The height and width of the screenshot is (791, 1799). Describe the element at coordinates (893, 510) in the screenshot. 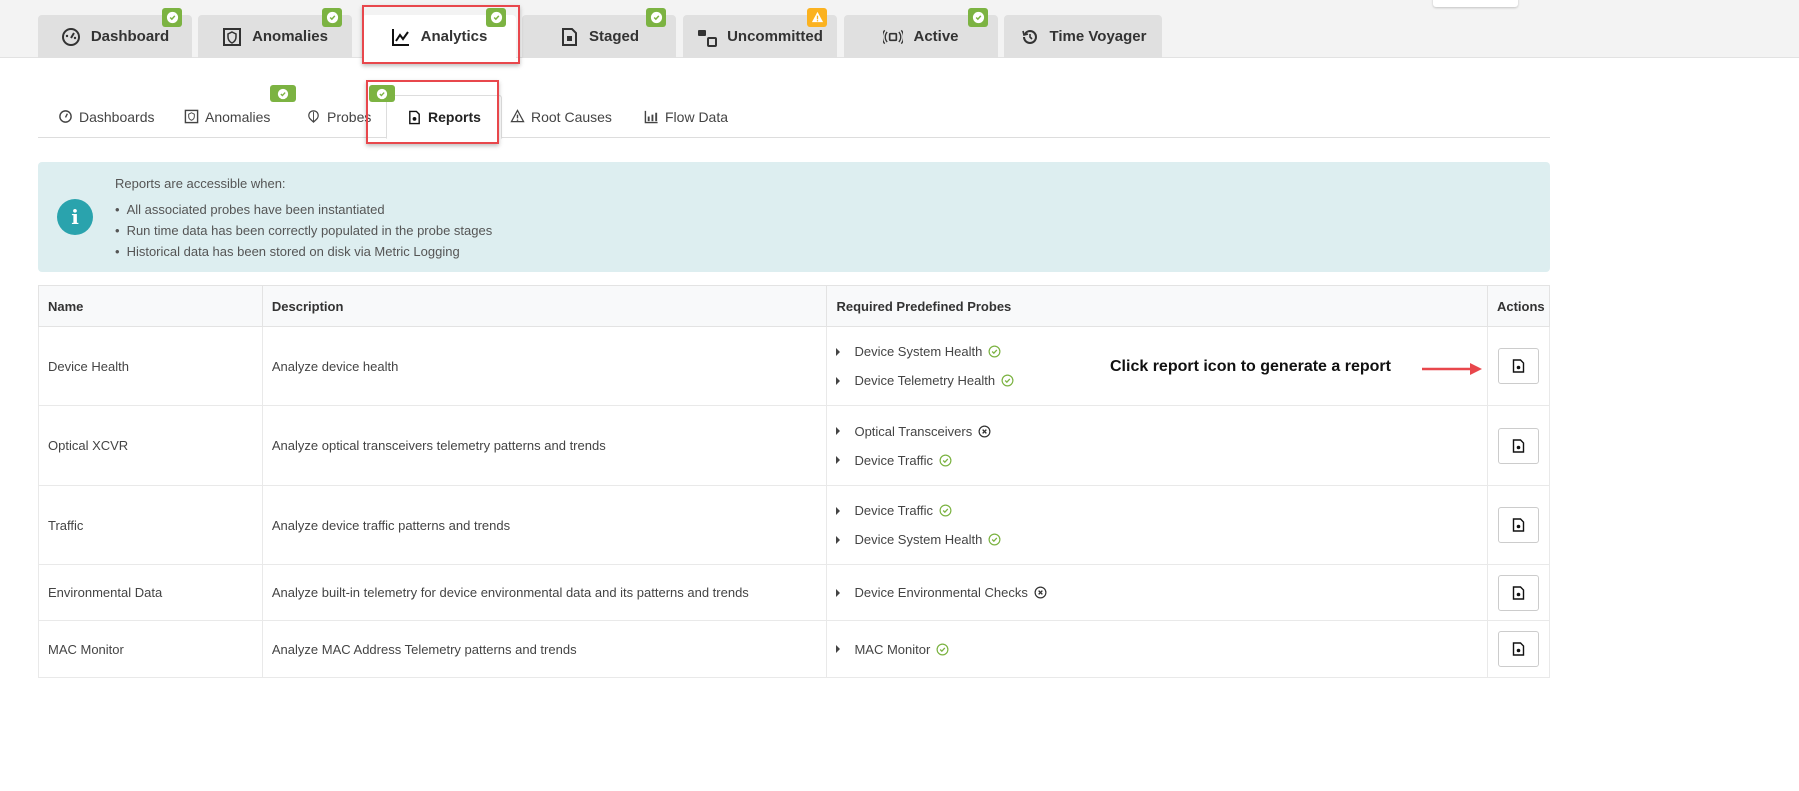

I see `probe-name: Device Traffic` at that location.